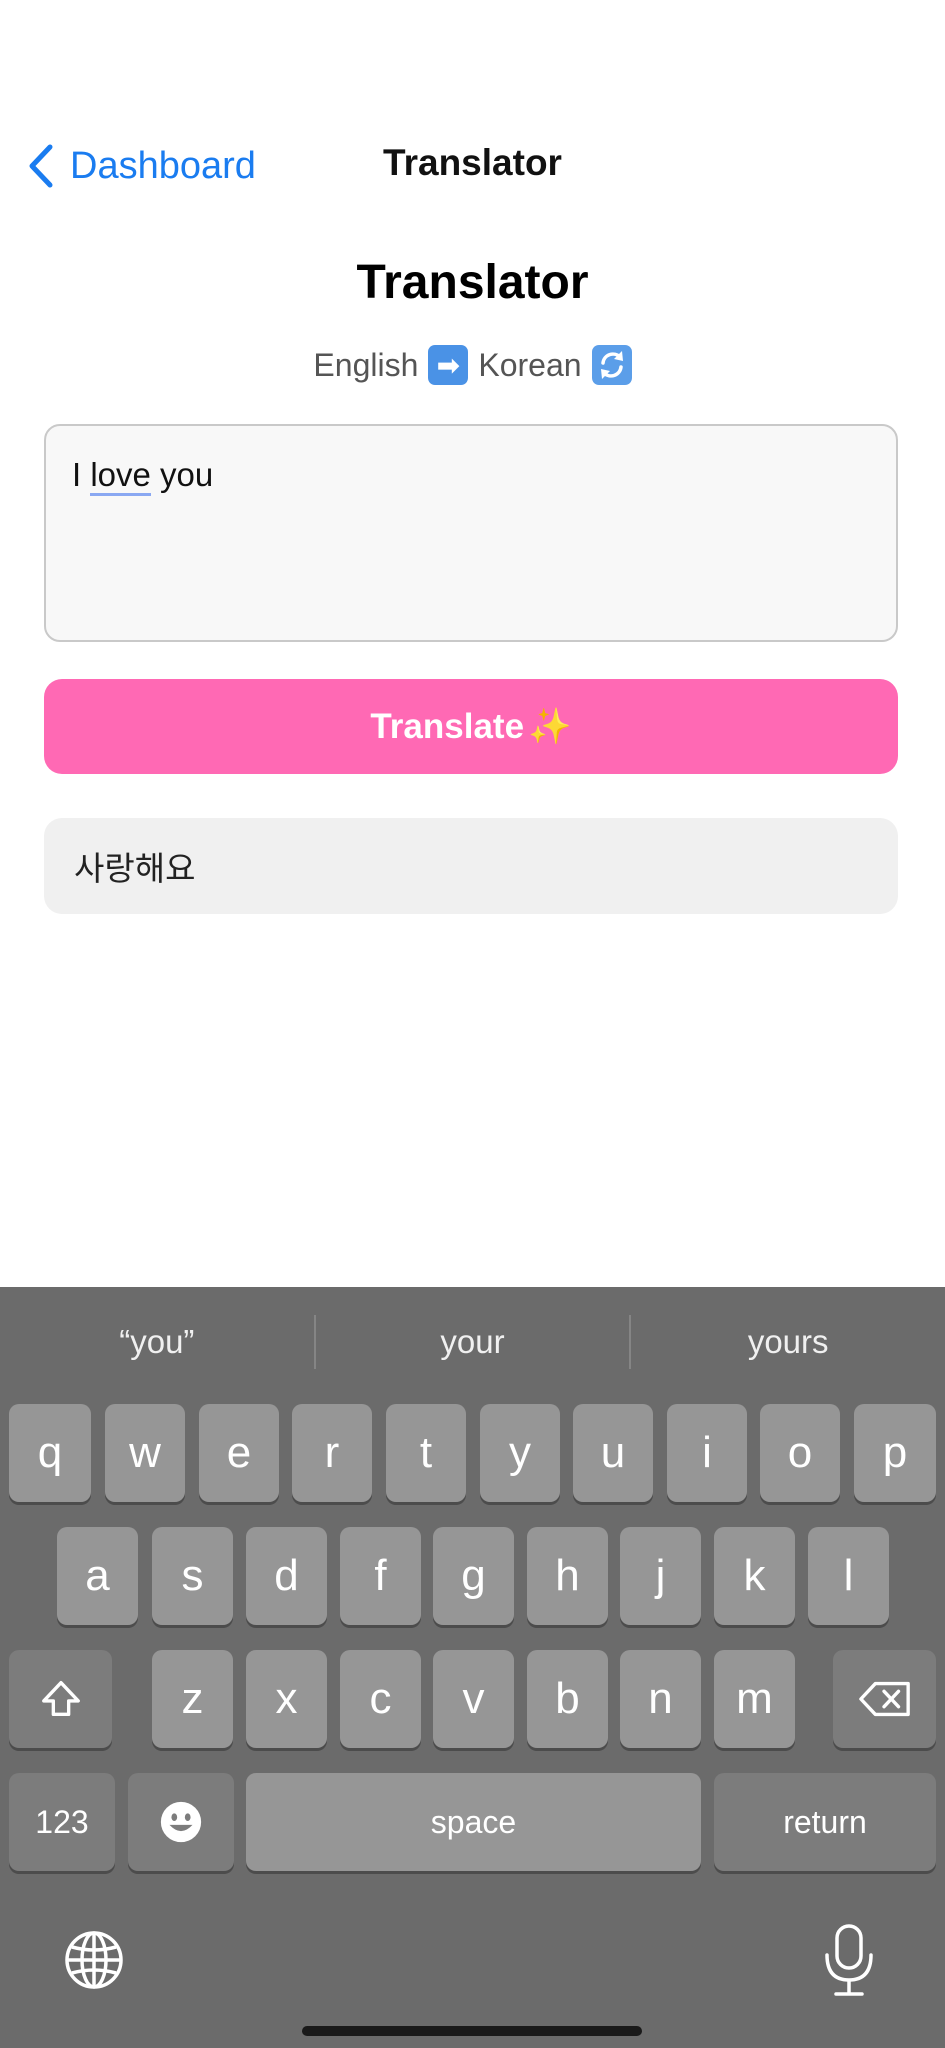 This screenshot has height=2048, width=945. Describe the element at coordinates (849, 1960) in the screenshot. I see `microphone-icon` at that location.